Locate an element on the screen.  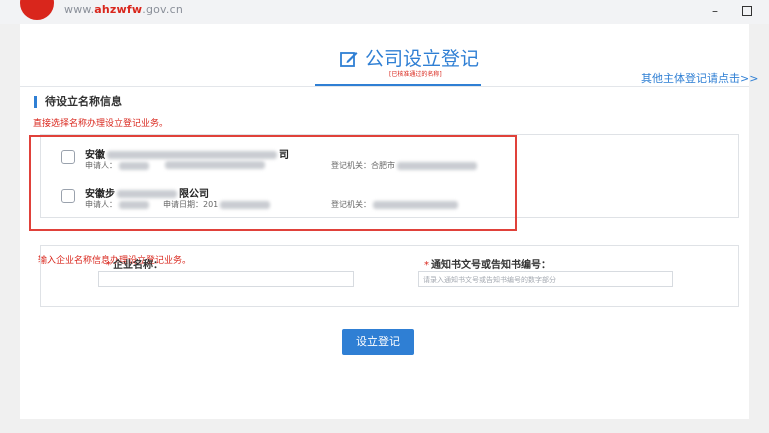
minimize-button: – is located at coordinates (715, 11).